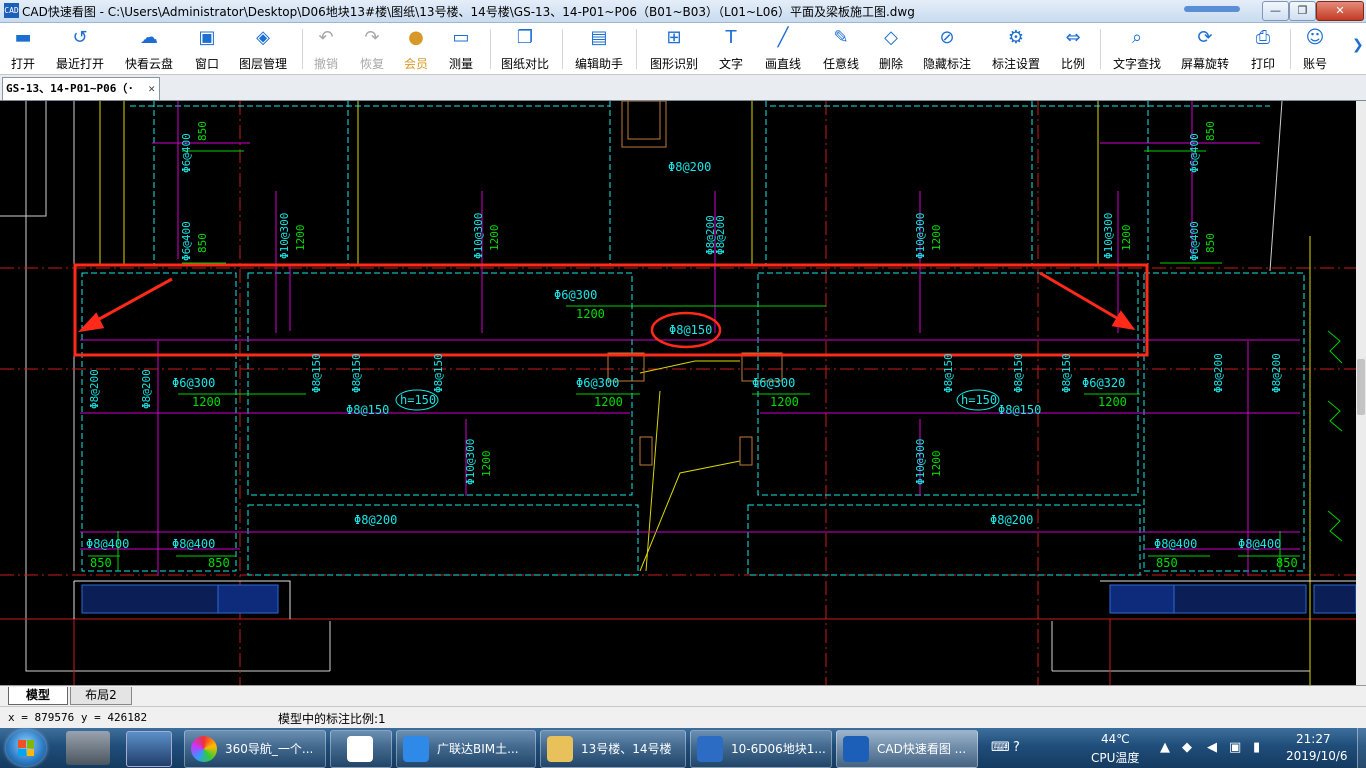 The width and height of the screenshot is (1366, 768). Describe the element at coordinates (326, 37) in the screenshot. I see `undo-icon: ↶` at that location.